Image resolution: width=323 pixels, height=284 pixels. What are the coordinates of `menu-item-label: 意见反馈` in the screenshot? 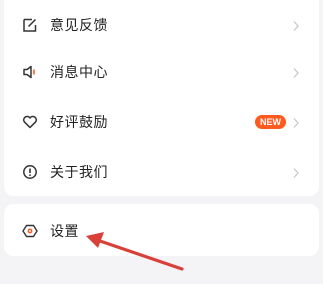 It's located at (79, 24).